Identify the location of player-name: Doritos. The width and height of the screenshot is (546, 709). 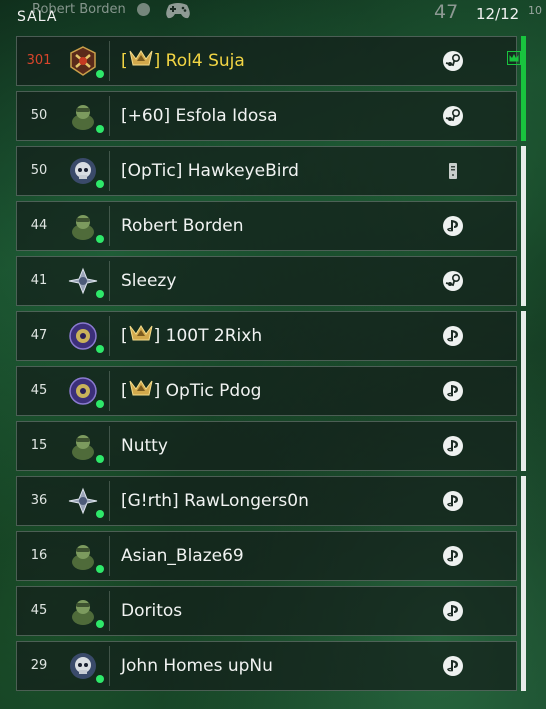
(151, 611).